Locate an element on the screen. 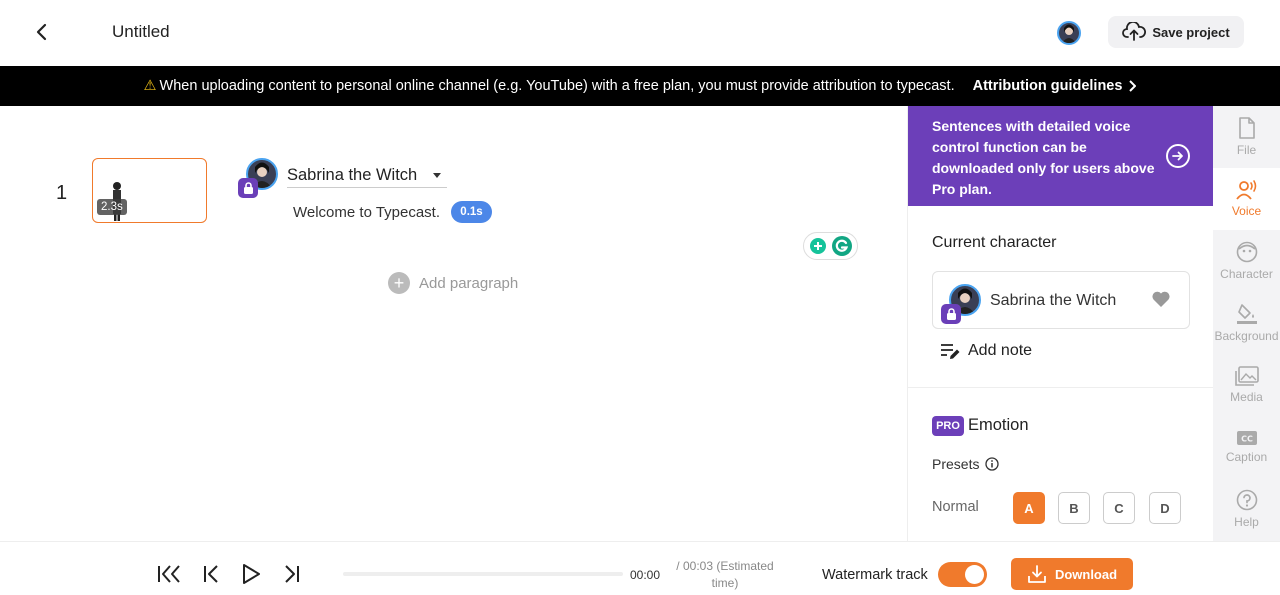  save-project-label: Save project is located at coordinates (1191, 32).